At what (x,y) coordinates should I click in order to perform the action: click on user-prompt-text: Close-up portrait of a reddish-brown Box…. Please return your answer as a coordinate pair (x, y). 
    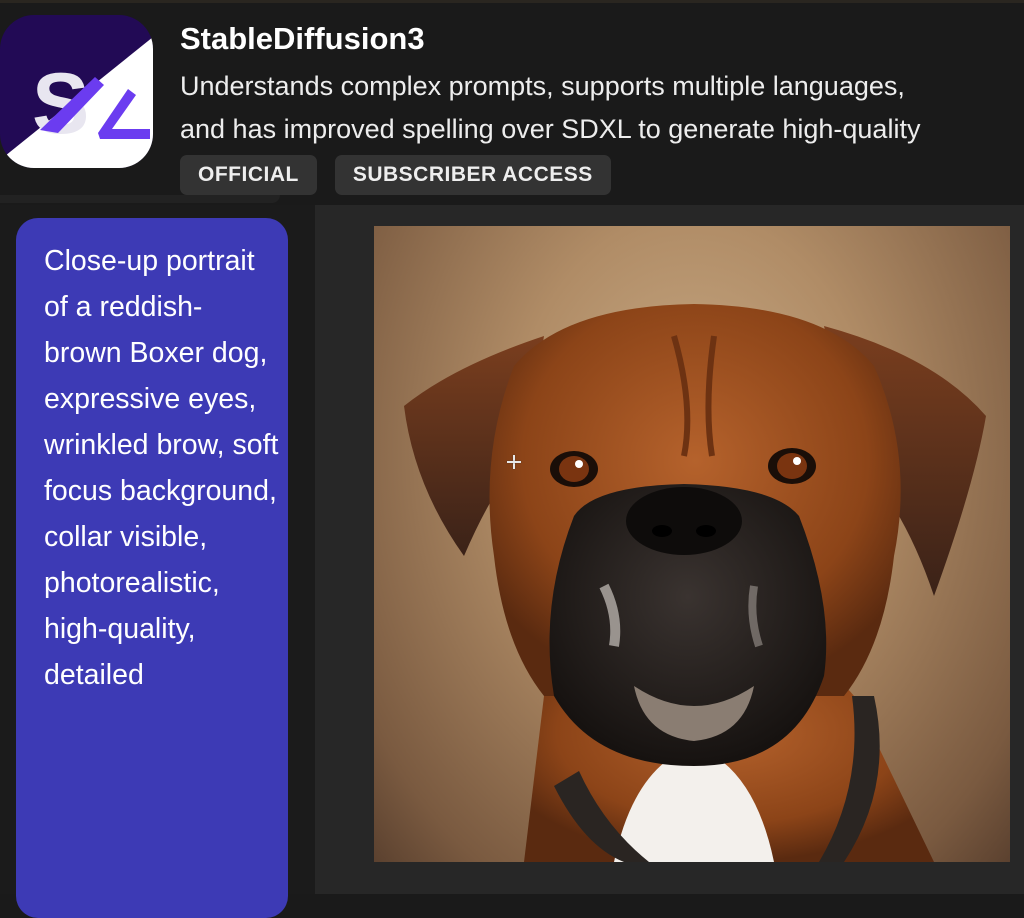
    Looking at the image, I should click on (161, 468).